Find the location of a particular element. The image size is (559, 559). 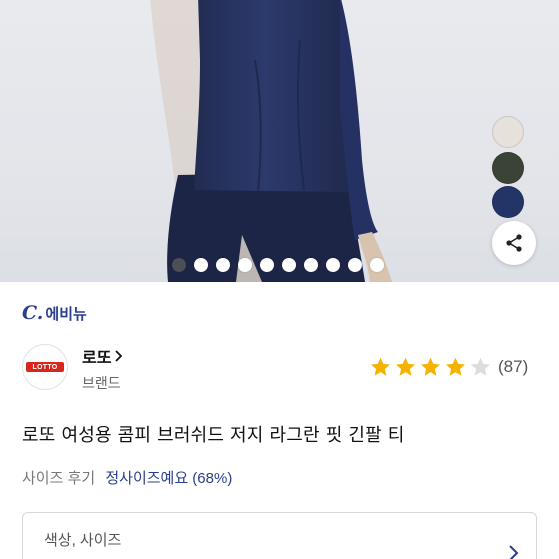

size-review-summary: 사이즈 후기 정사이즈예요 (68%) is located at coordinates (127, 477).